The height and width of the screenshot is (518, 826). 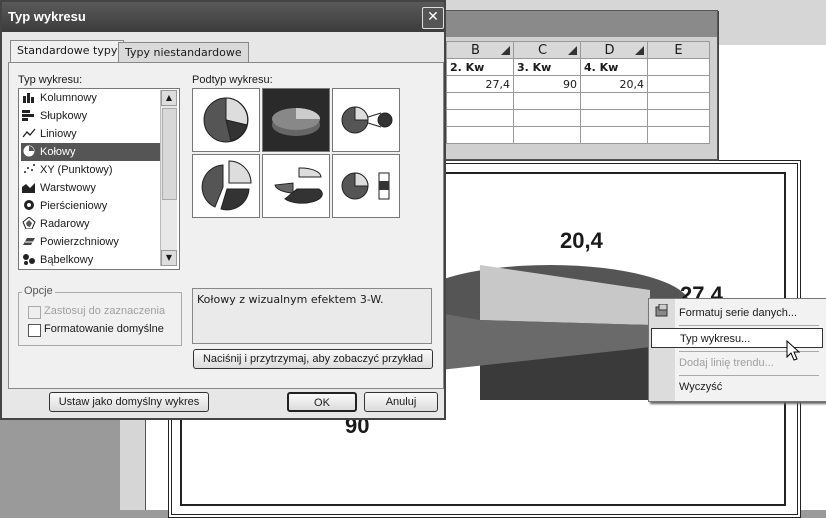 I want to click on menu-item-clear: Wyczyść, so click(x=749, y=387).